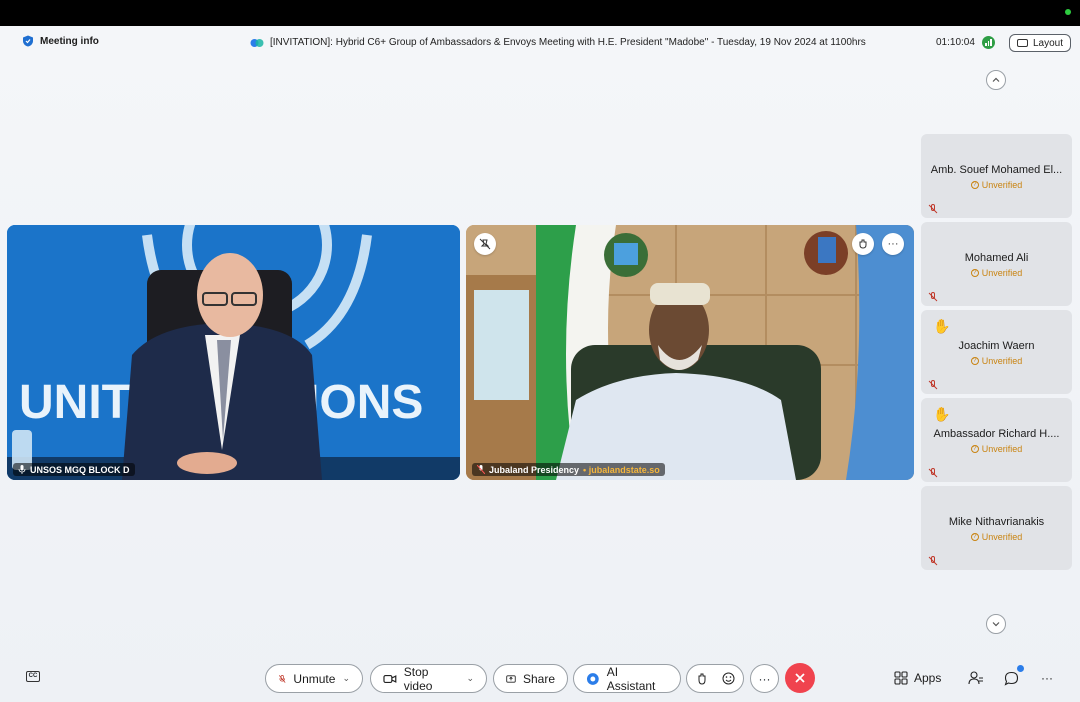  I want to click on pin-off-icon, so click(485, 244).